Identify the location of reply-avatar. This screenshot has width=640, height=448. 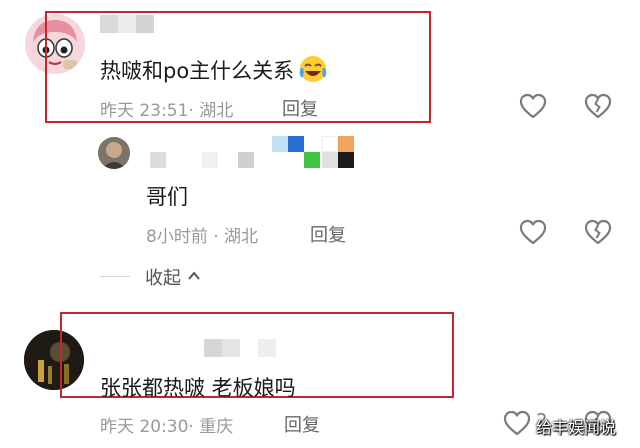
(114, 153).